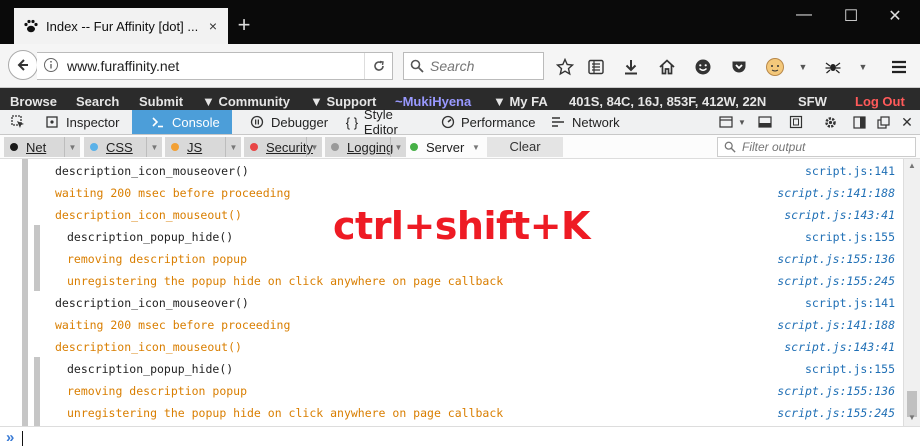  Describe the element at coordinates (378, 66) in the screenshot. I see `reload-button` at that location.